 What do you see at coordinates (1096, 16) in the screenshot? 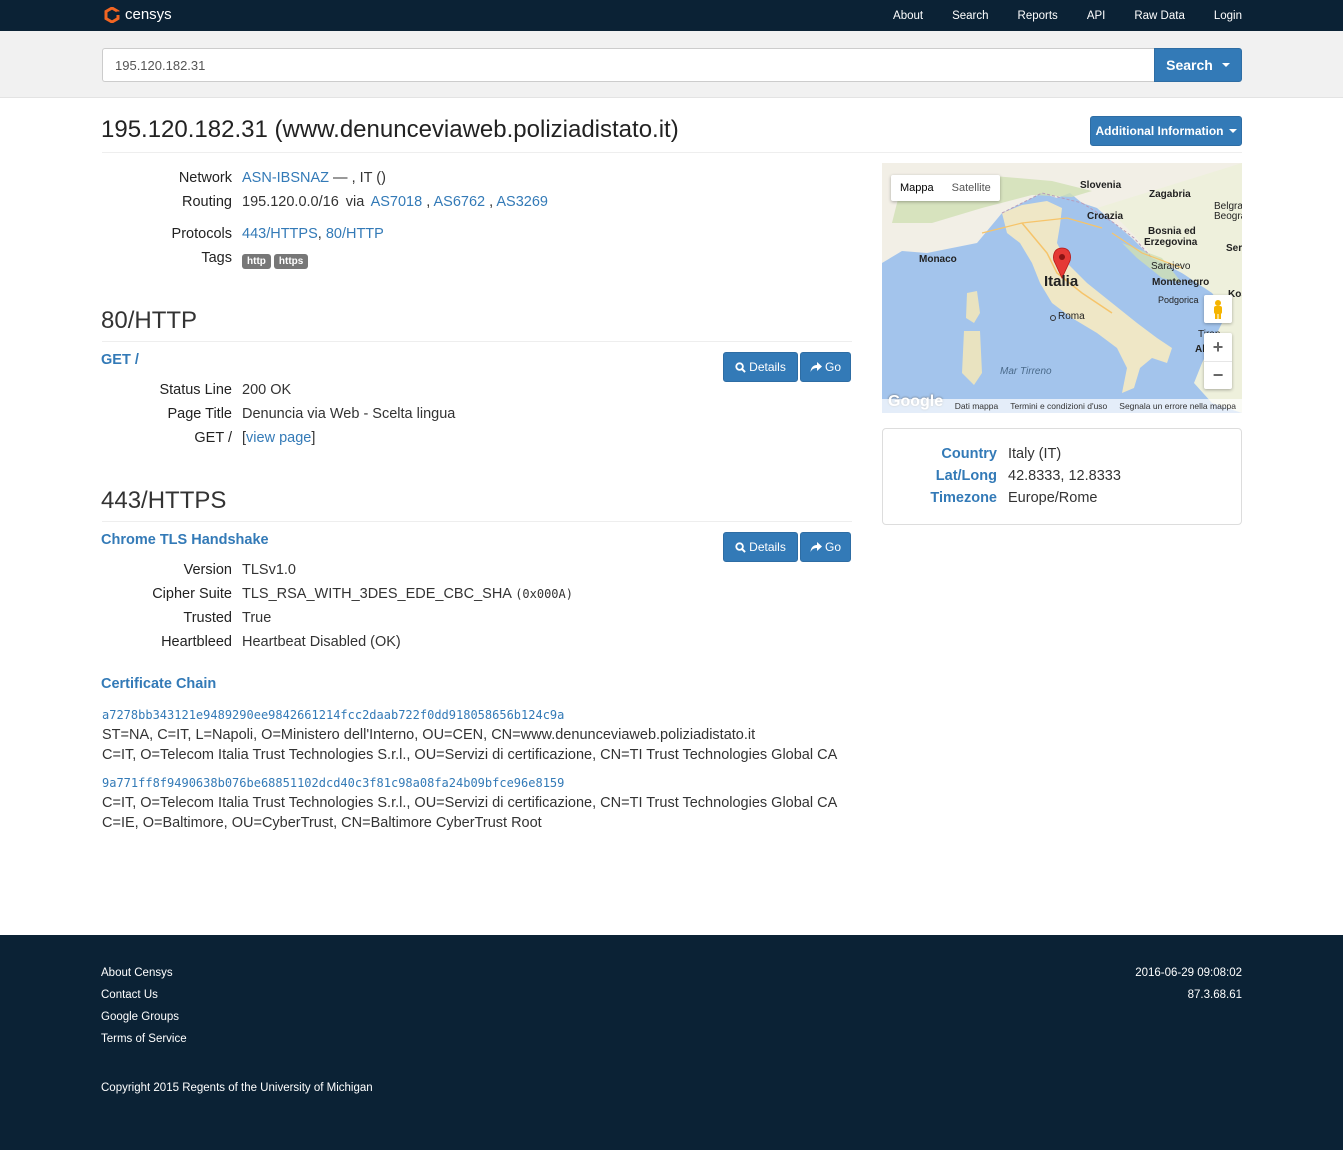
I see `nav-link-api: API` at bounding box center [1096, 16].